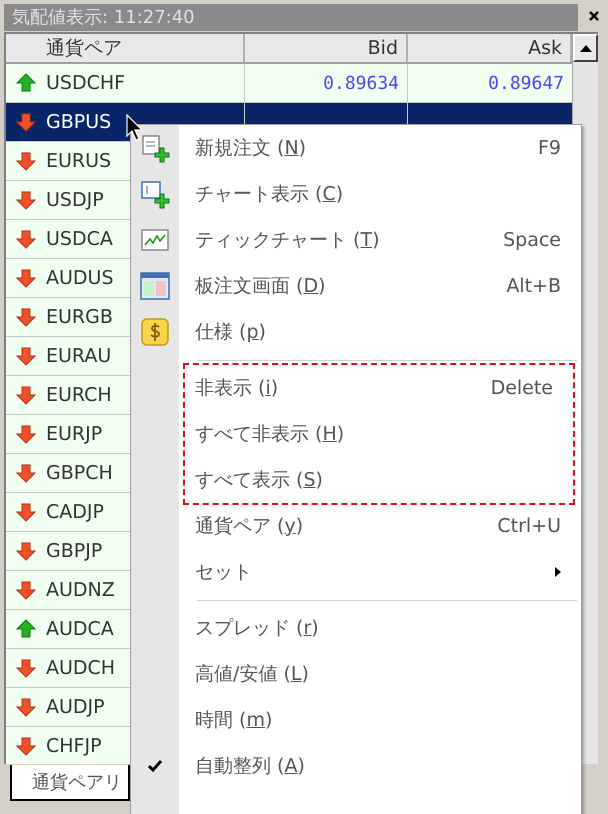 The image size is (608, 814). What do you see at coordinates (289, 83) in the screenshot?
I see `quote-row: USDCHF 0.89634 0.89647` at bounding box center [289, 83].